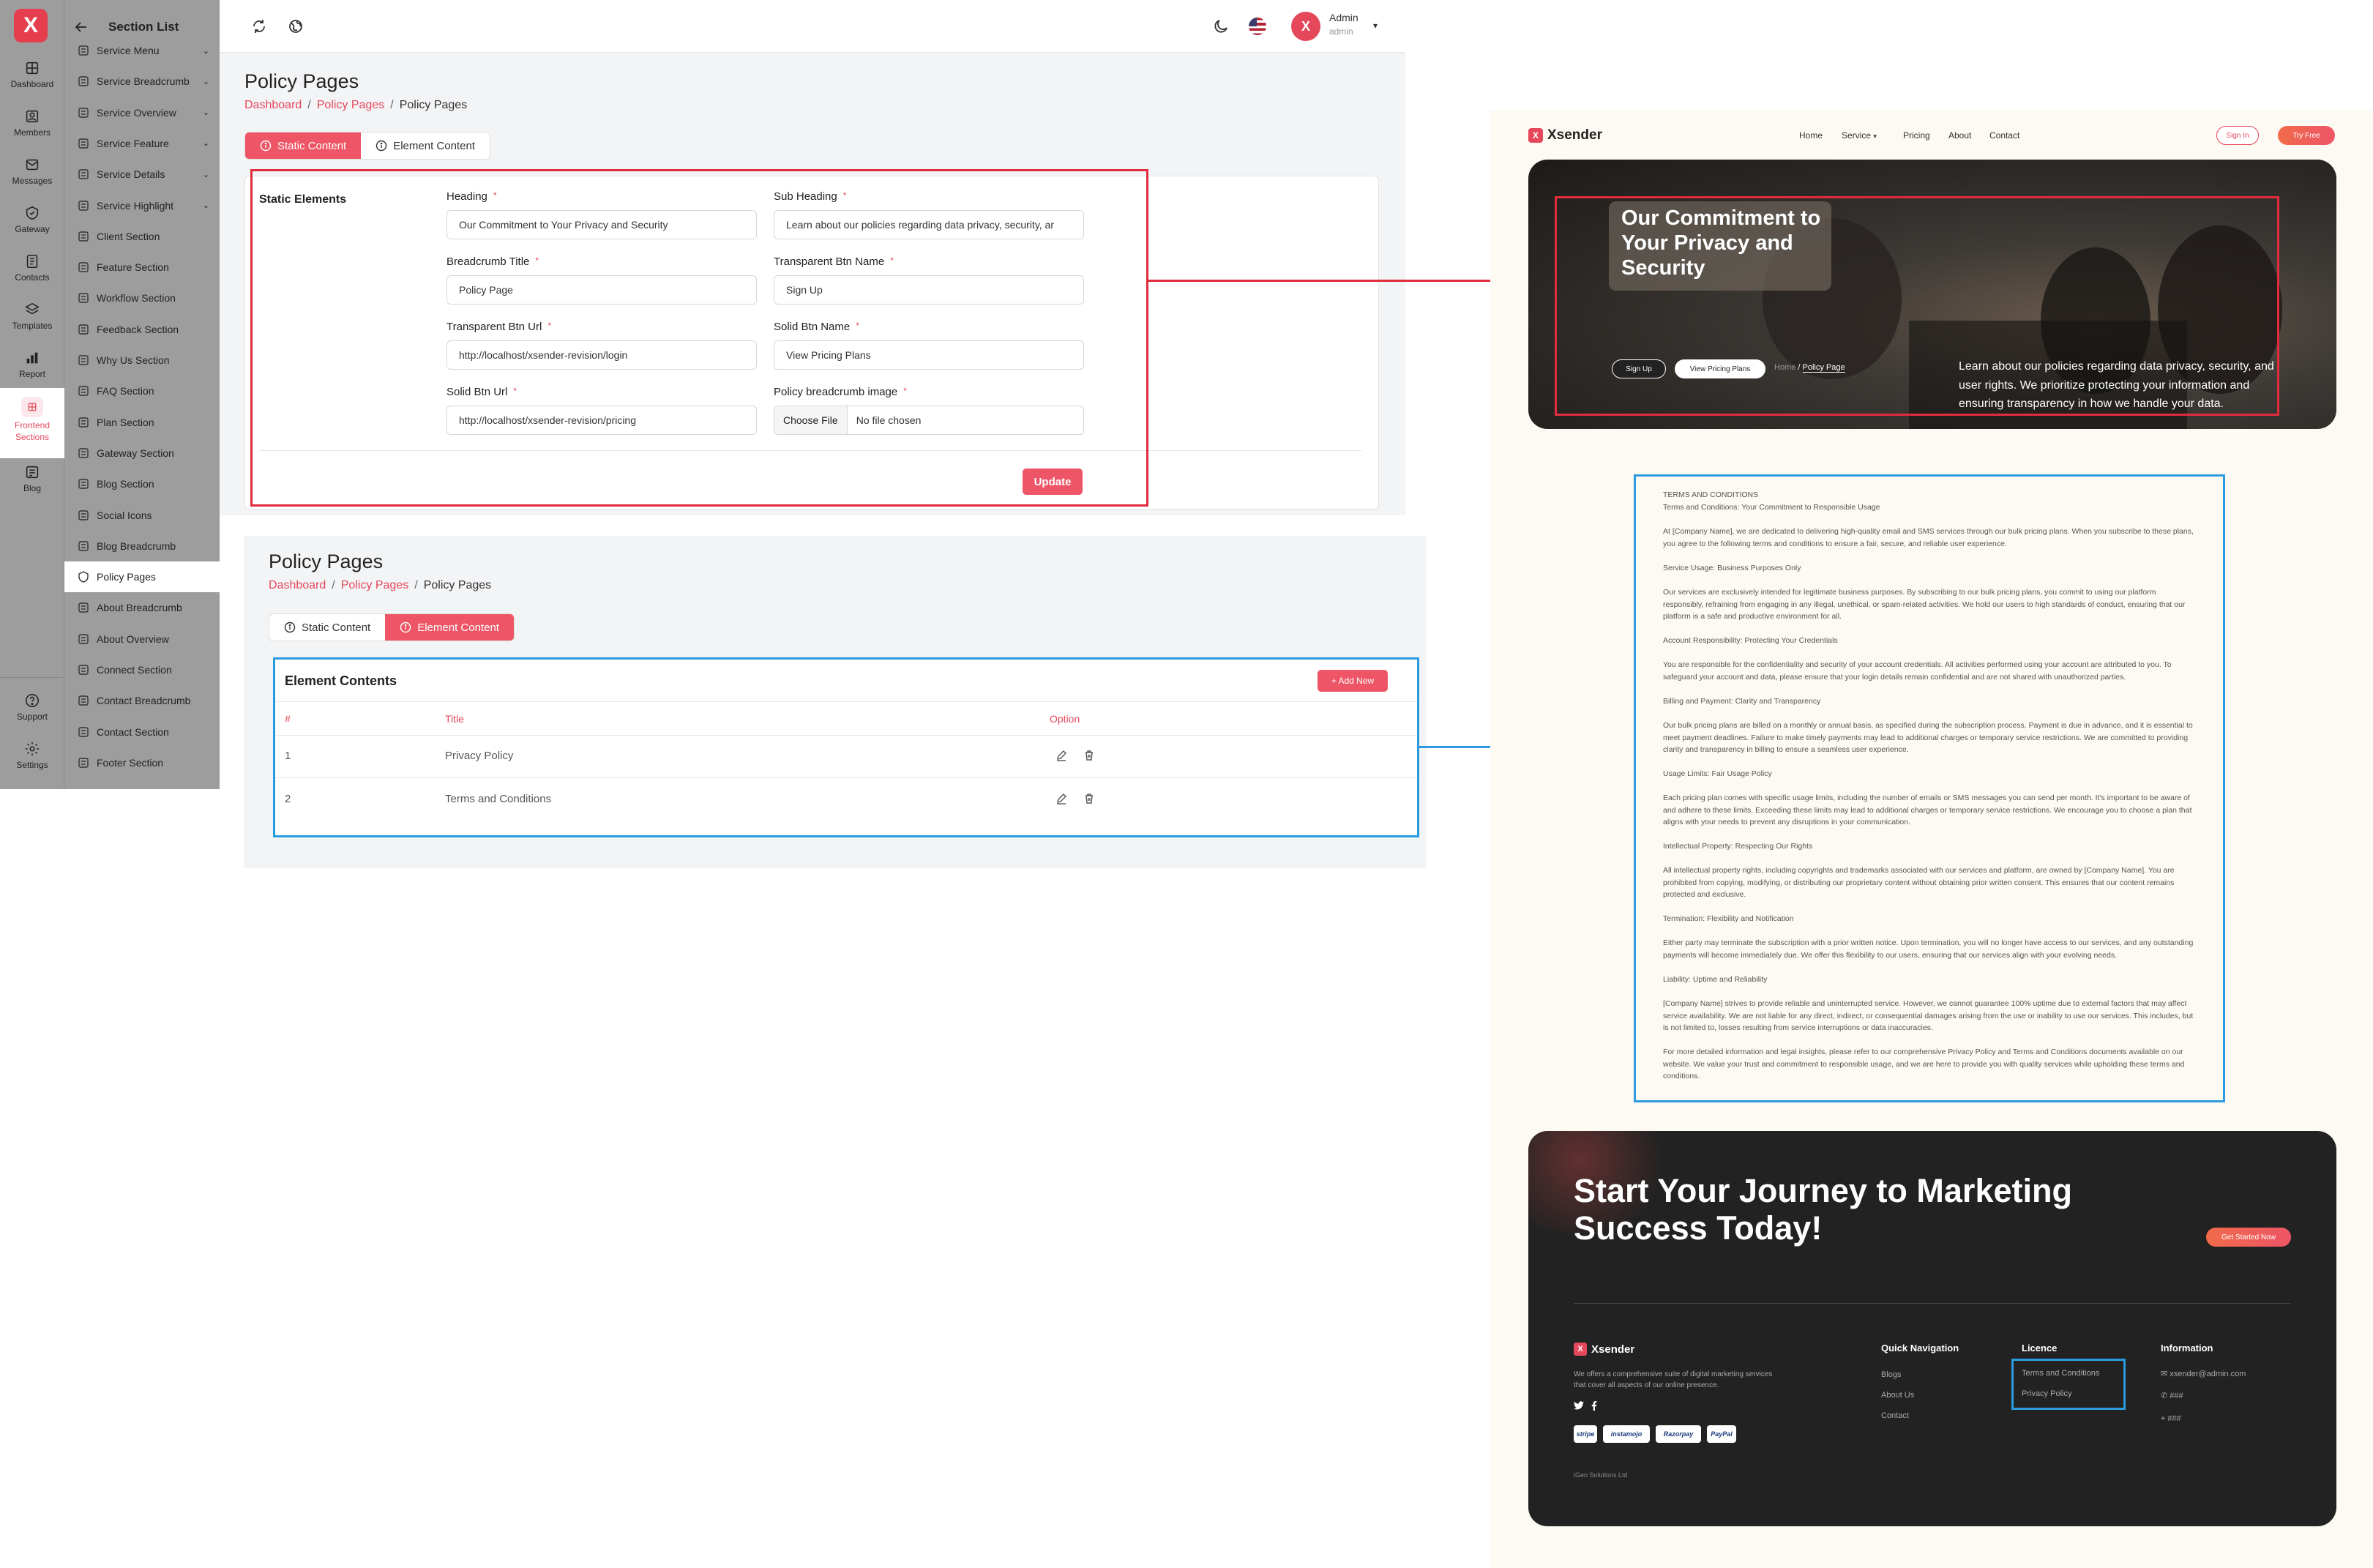  Describe the element at coordinates (131, 174) in the screenshot. I see `section-item-label: Service Details` at that location.